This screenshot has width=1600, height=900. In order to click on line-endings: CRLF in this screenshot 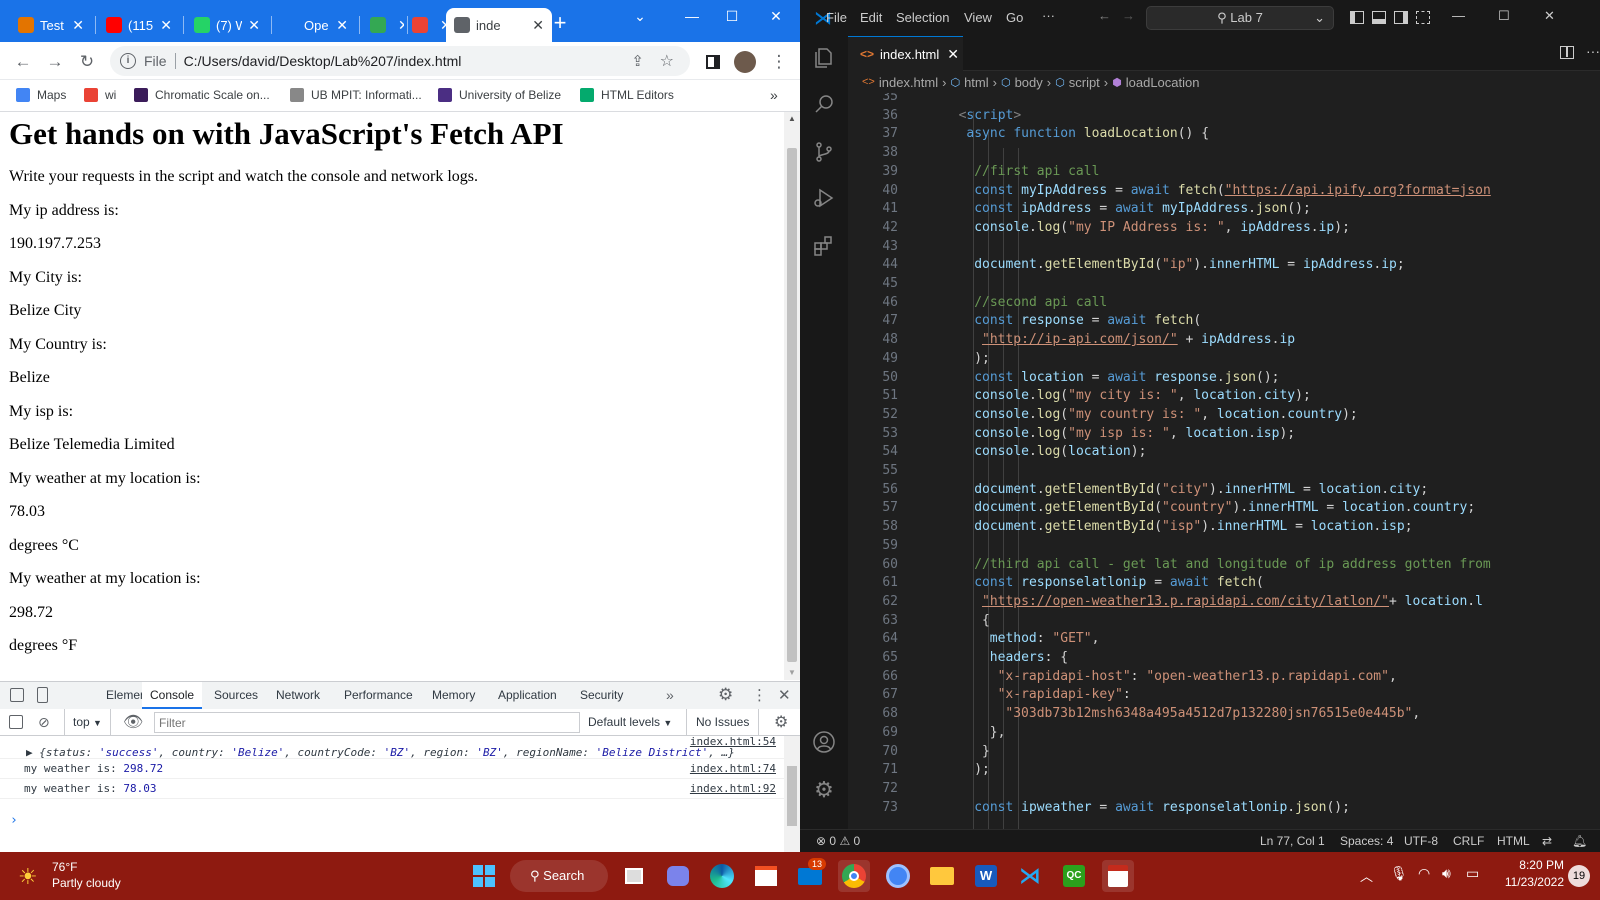, I will do `click(1468, 841)`.